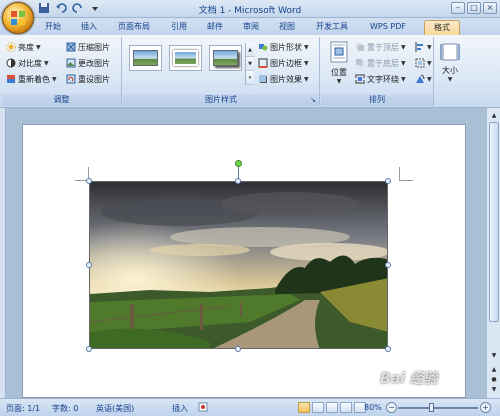 The height and width of the screenshot is (416, 500). Describe the element at coordinates (304, 407) in the screenshot. I see `print-layout-view-button` at that location.